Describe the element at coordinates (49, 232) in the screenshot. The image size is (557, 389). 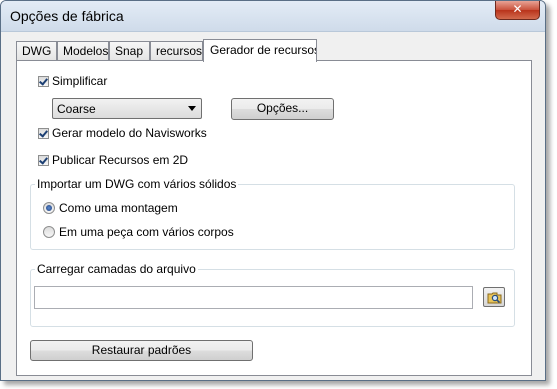
I see `multibody-radio` at that location.